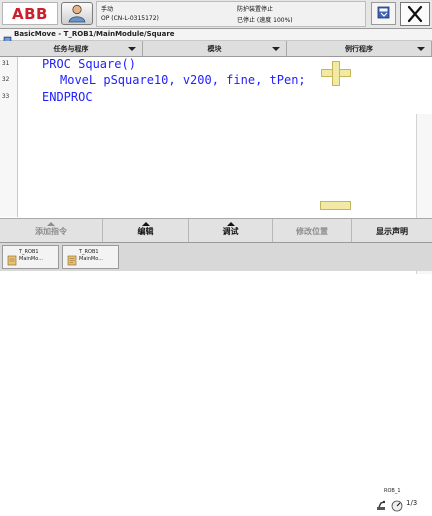 This screenshot has width=432, height=516. I want to click on menu-tasks-programs: 任务与程序, so click(71, 48).